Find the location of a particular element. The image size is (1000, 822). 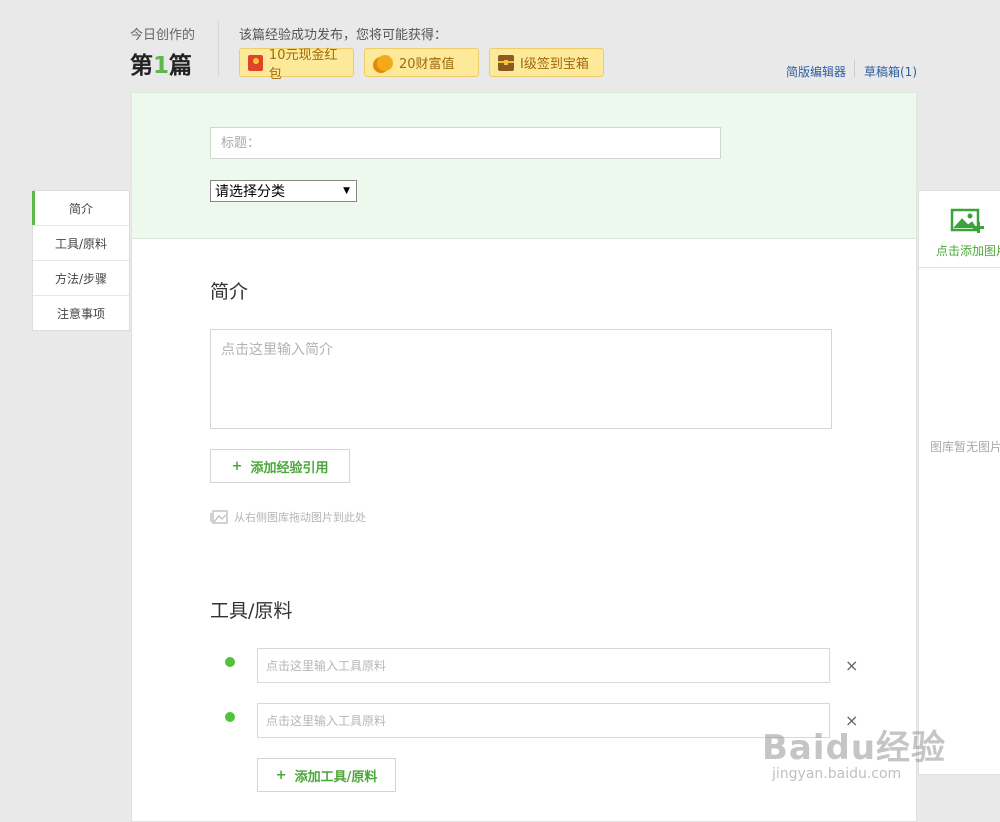

nav-item-notes: 注意事项 is located at coordinates (81, 313).